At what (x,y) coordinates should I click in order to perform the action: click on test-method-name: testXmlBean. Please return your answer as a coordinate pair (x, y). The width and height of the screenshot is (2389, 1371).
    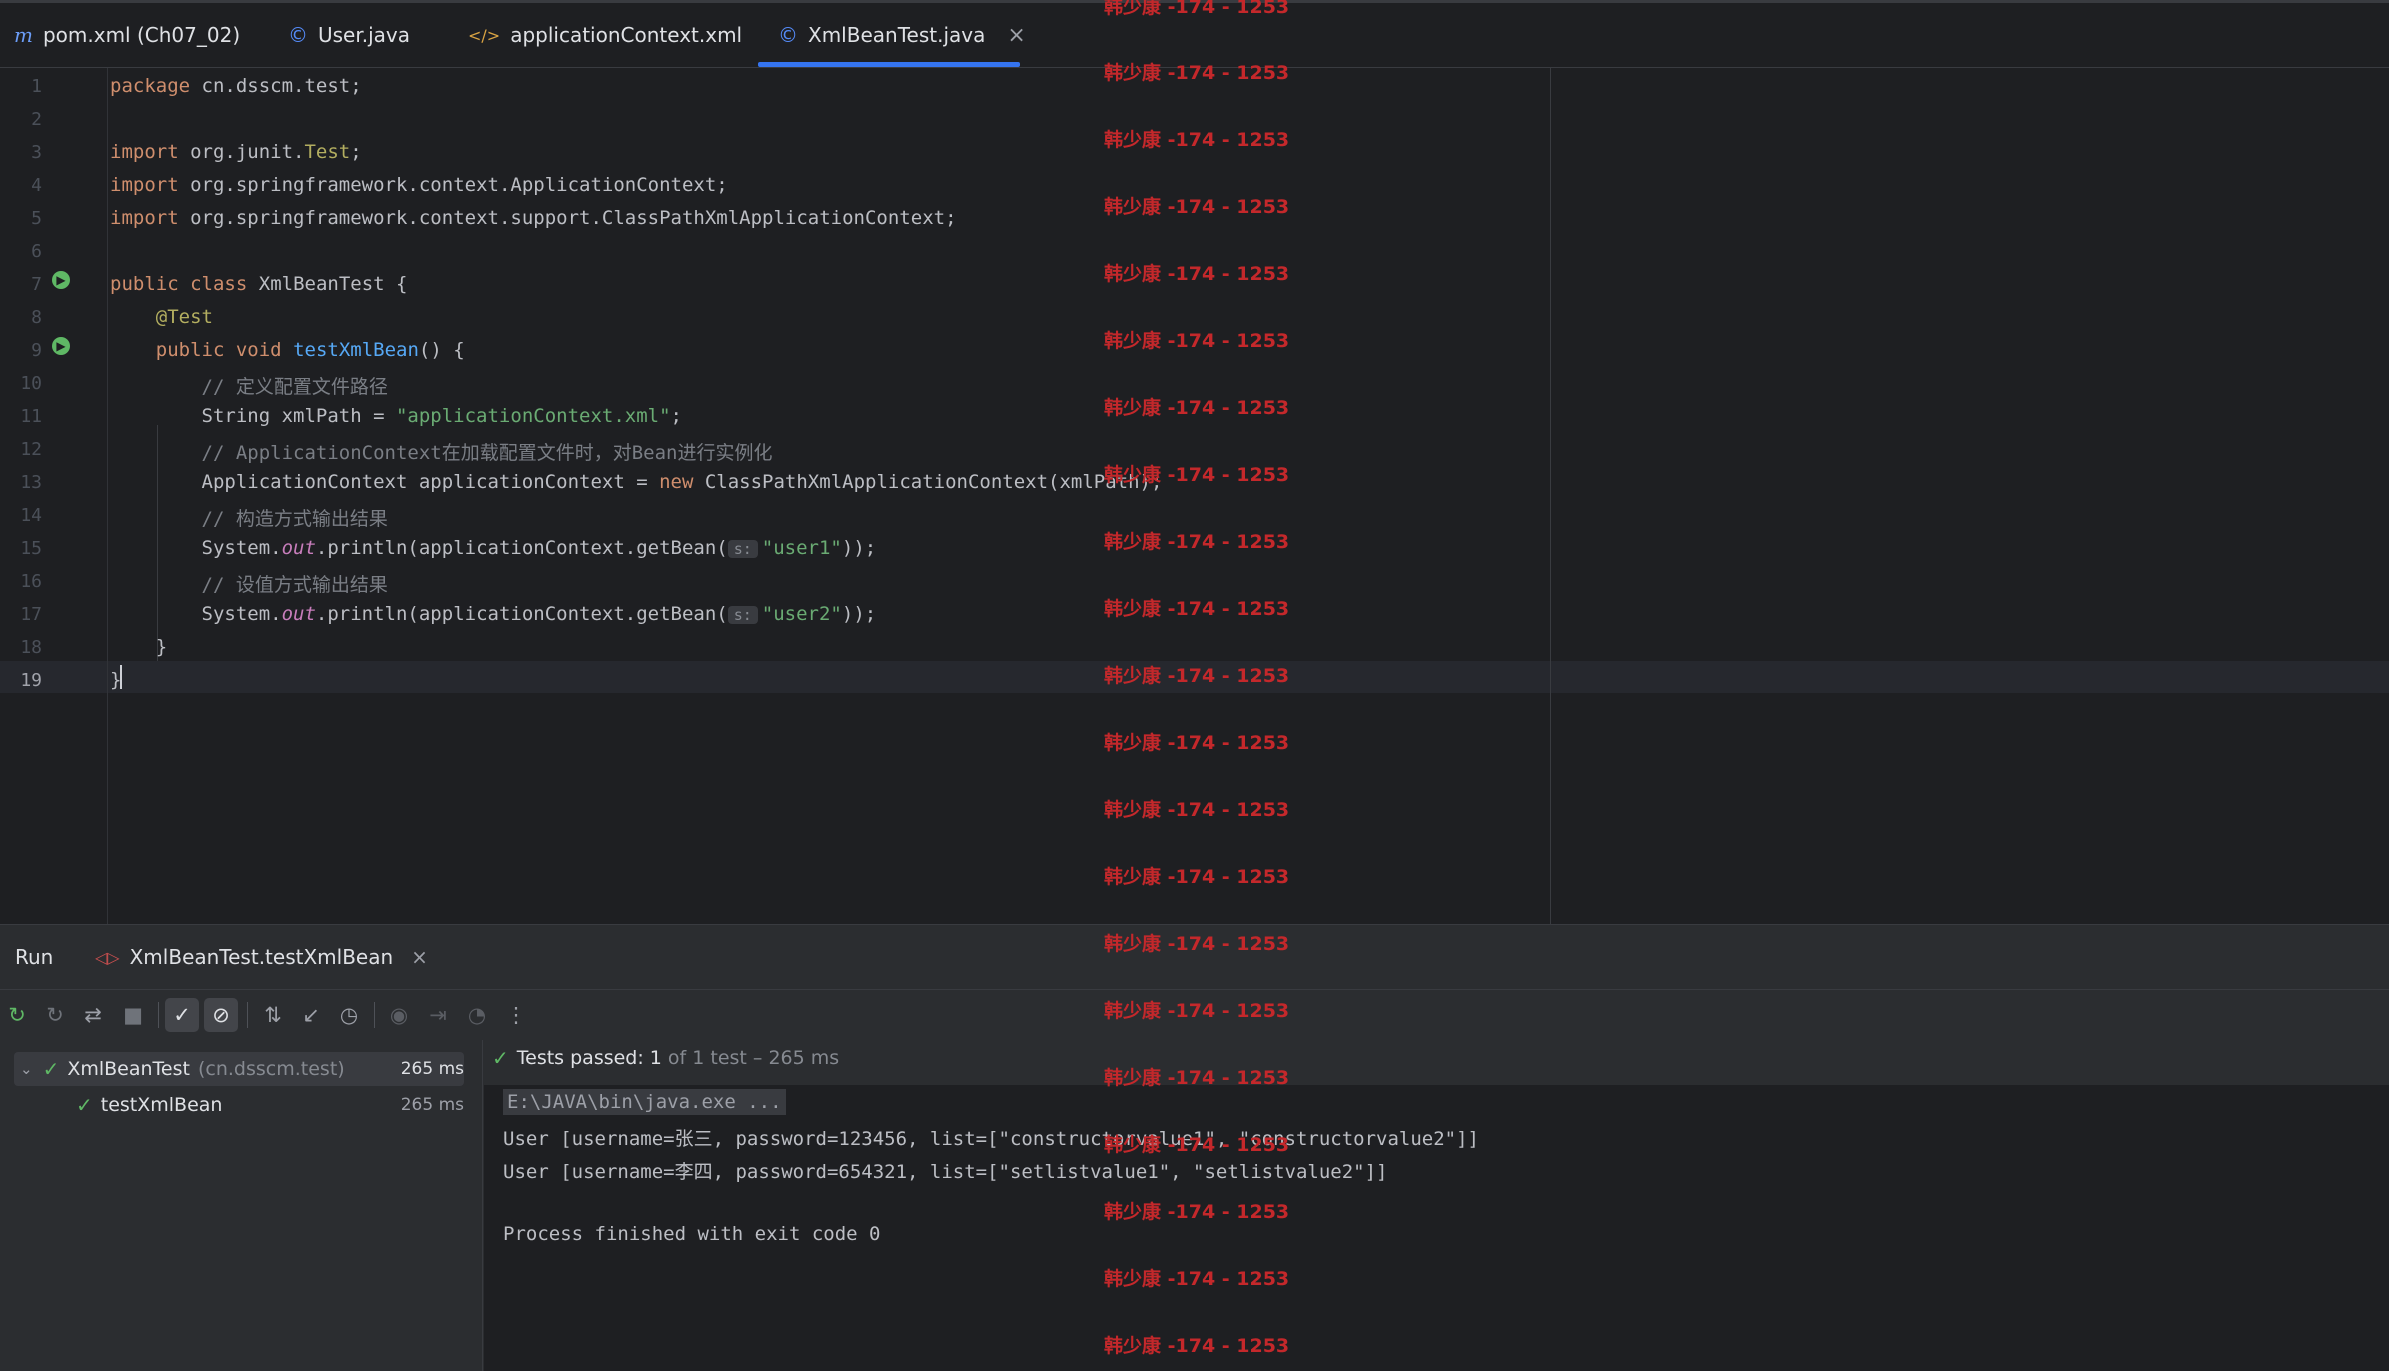
    Looking at the image, I should click on (161, 1105).